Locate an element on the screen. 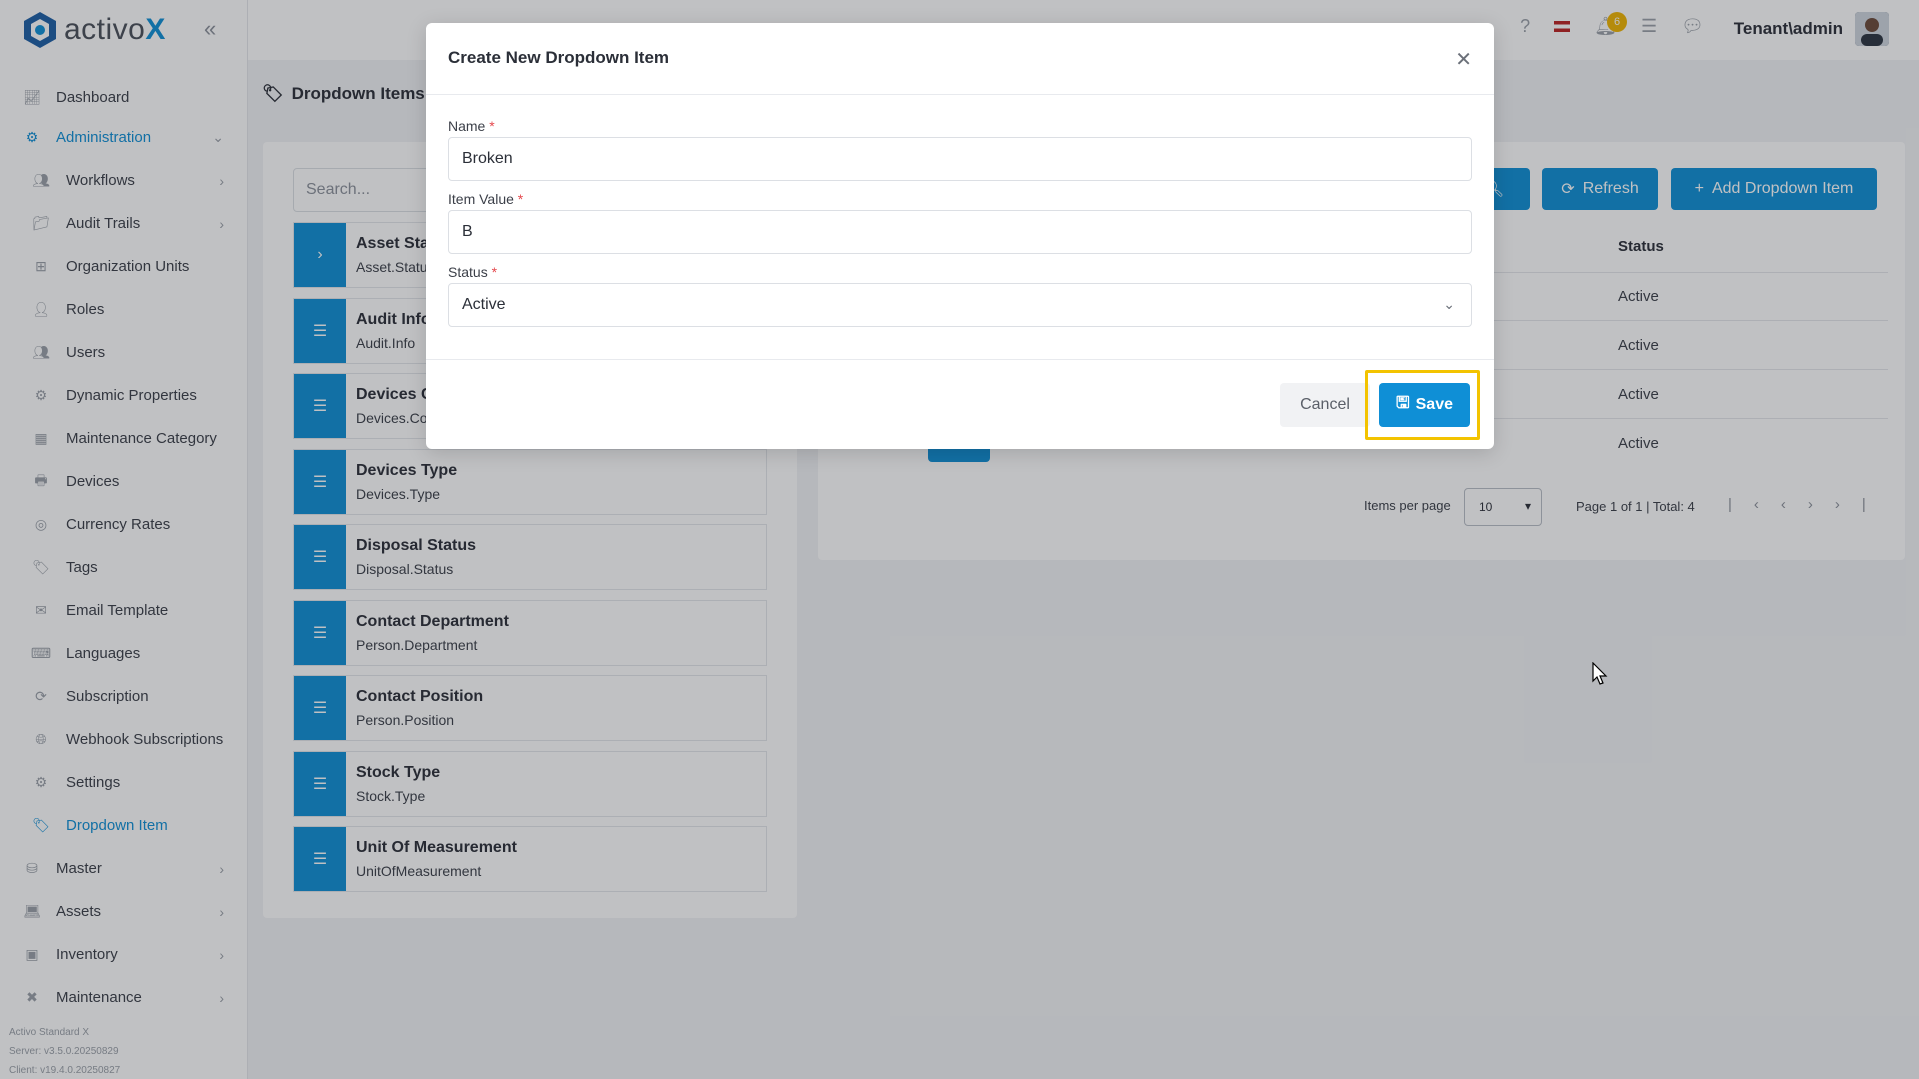 The height and width of the screenshot is (1079, 1919). name-field: Broken is located at coordinates (960, 159).